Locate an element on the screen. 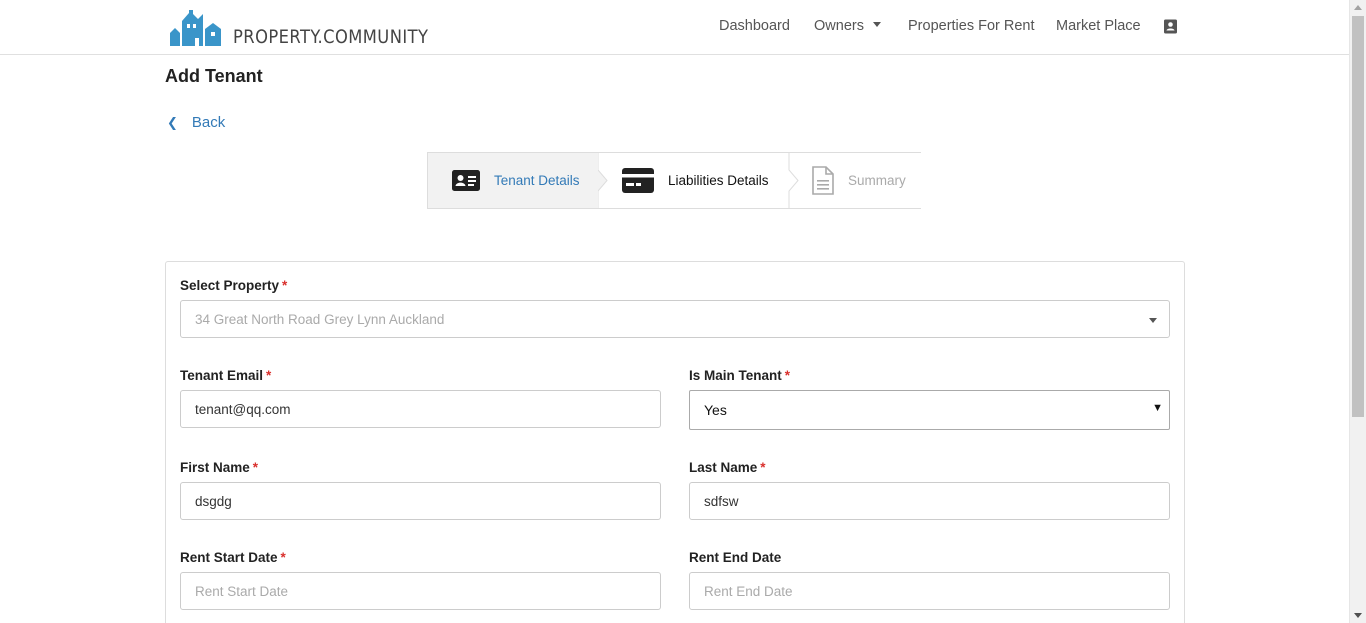 Image resolution: width=1366 pixels, height=623 pixels. last-name-value: sdfsw is located at coordinates (721, 501).